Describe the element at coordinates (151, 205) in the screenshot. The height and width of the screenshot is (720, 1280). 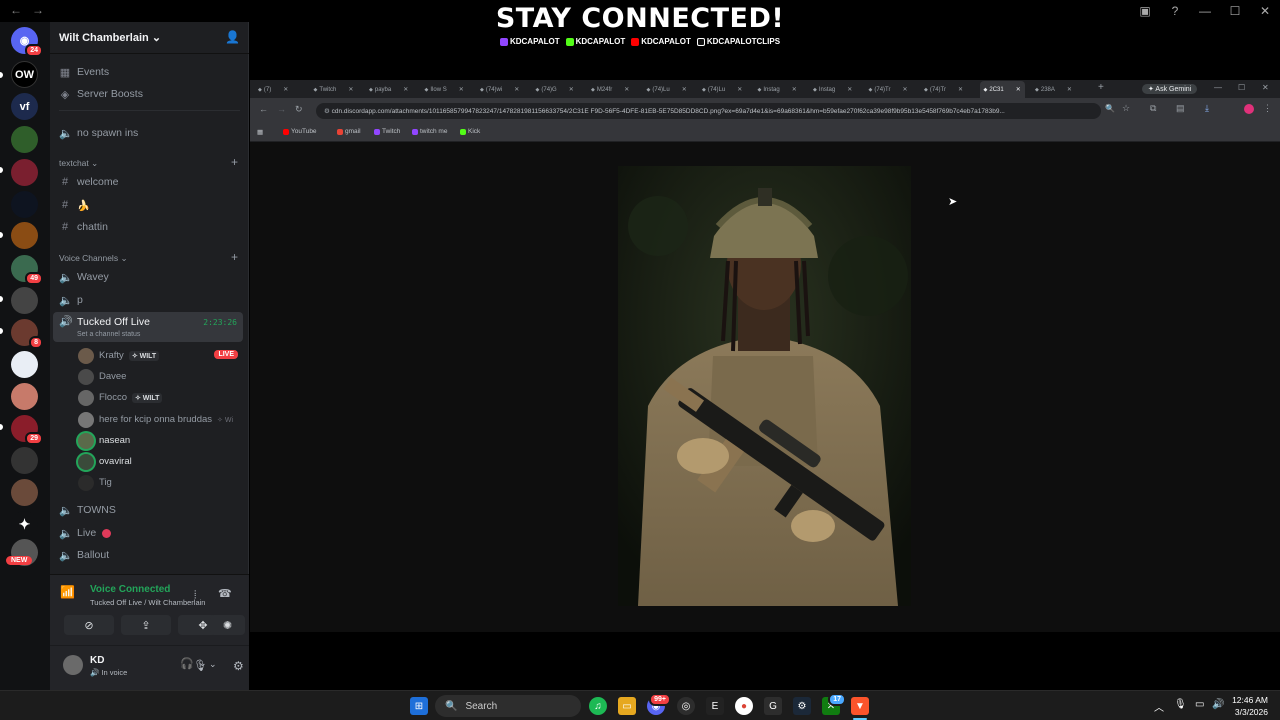
I see `channel-emoji: # 🍌` at that location.